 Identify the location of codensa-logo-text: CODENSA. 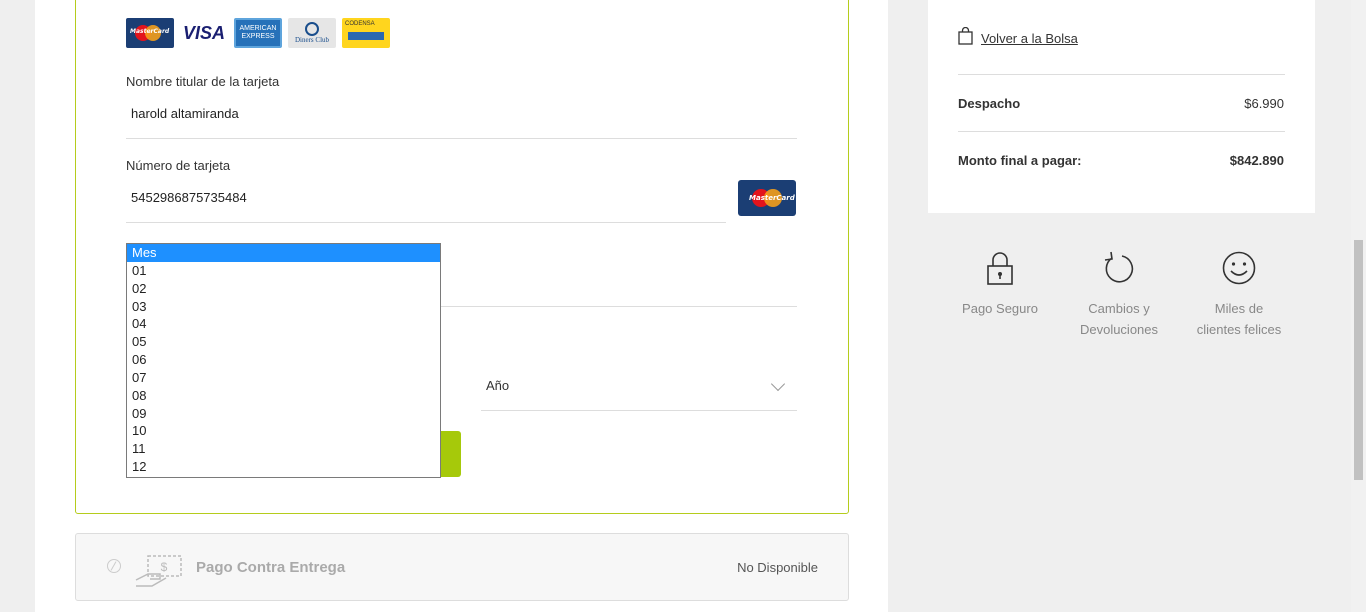
(360, 24).